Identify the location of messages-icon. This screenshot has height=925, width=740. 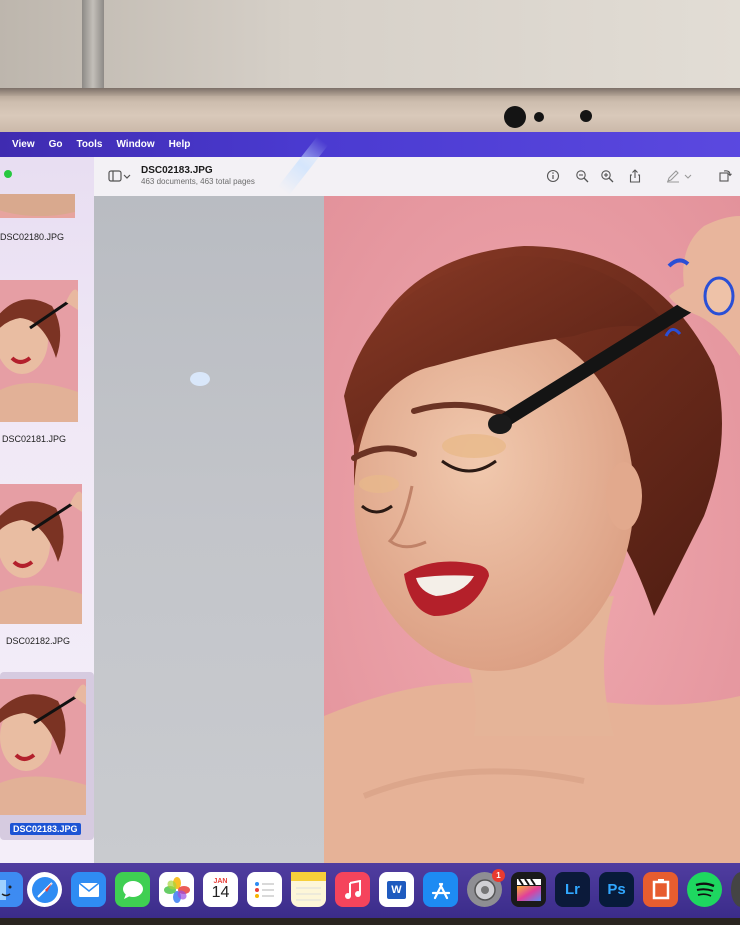
(132, 889).